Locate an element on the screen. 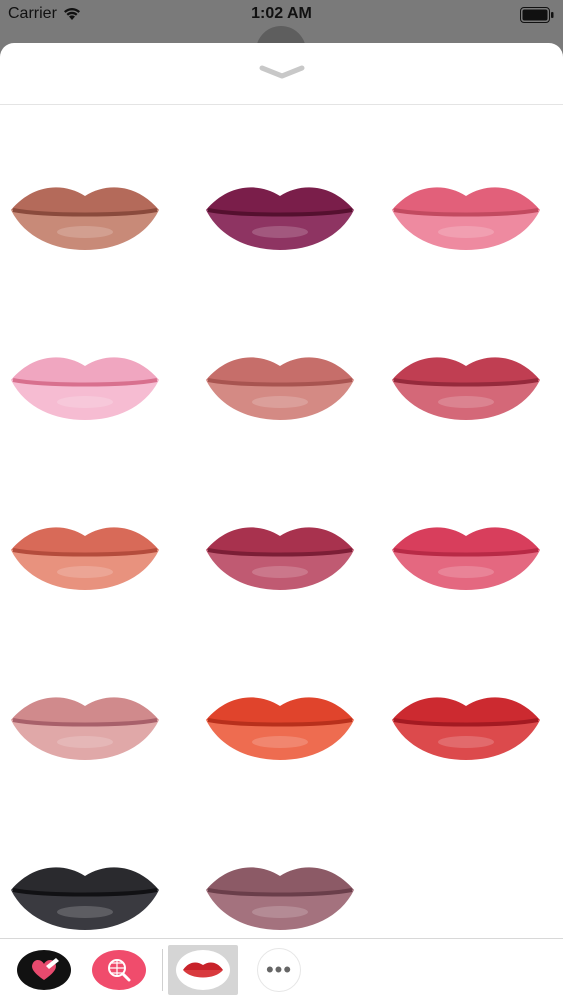 The image size is (563, 1000). sticker-lips-raspberry is located at coordinates (466, 385).